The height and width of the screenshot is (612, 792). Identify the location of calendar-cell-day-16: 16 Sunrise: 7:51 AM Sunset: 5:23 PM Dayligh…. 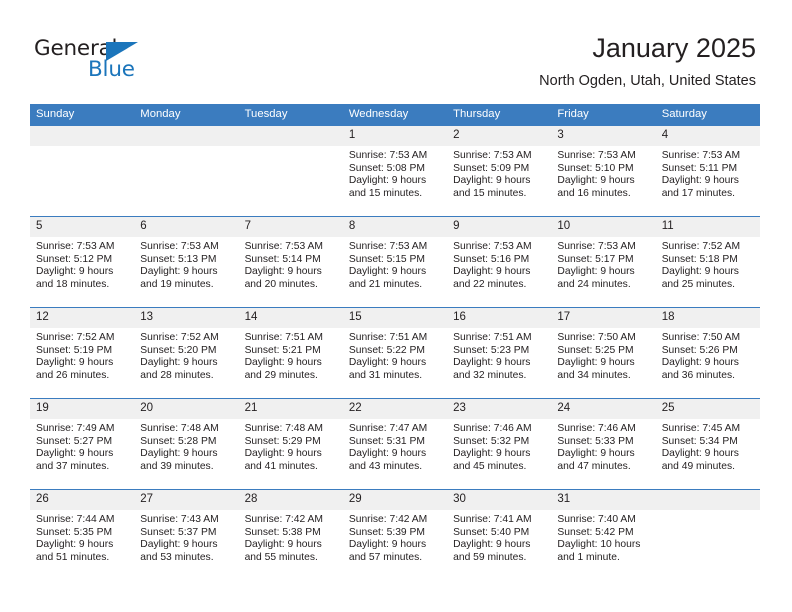
(499, 353).